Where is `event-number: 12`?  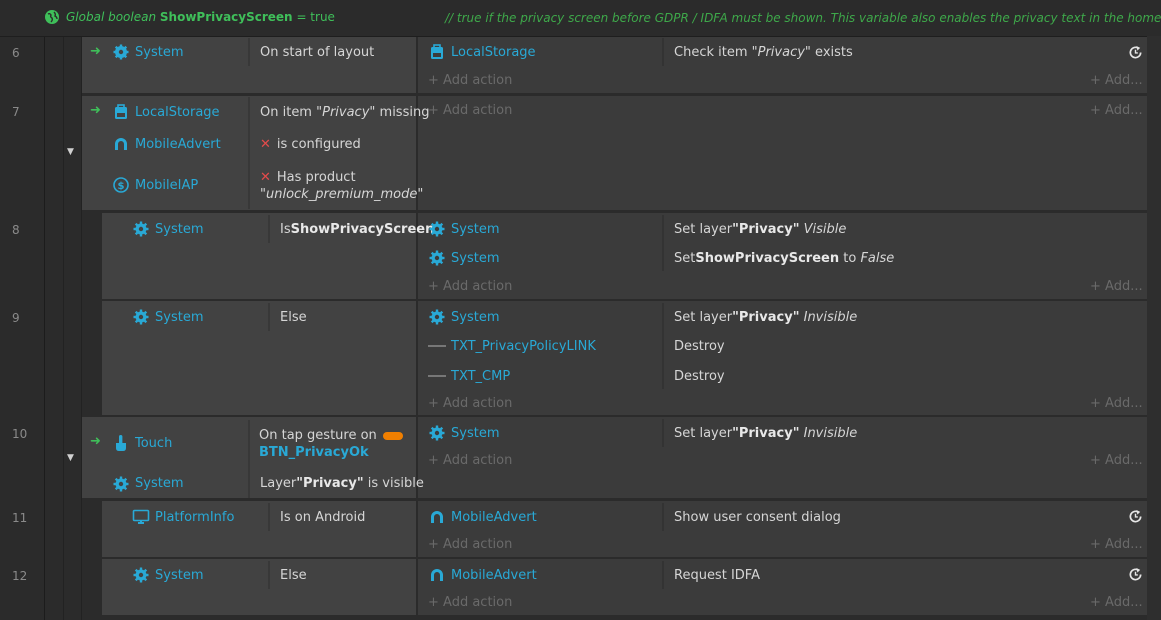 event-number: 12 is located at coordinates (20, 576).